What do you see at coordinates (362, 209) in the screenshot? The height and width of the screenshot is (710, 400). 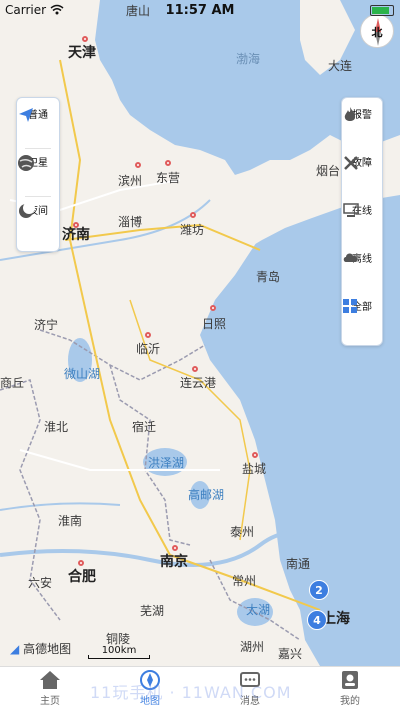 I see `filter-online-button: 在线` at bounding box center [362, 209].